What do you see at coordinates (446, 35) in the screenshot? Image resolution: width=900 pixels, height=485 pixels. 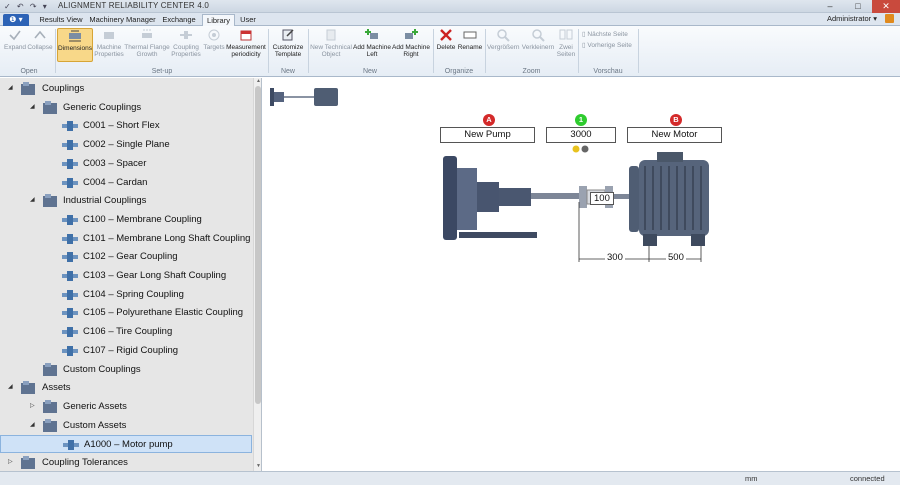 I see `delete-icon` at bounding box center [446, 35].